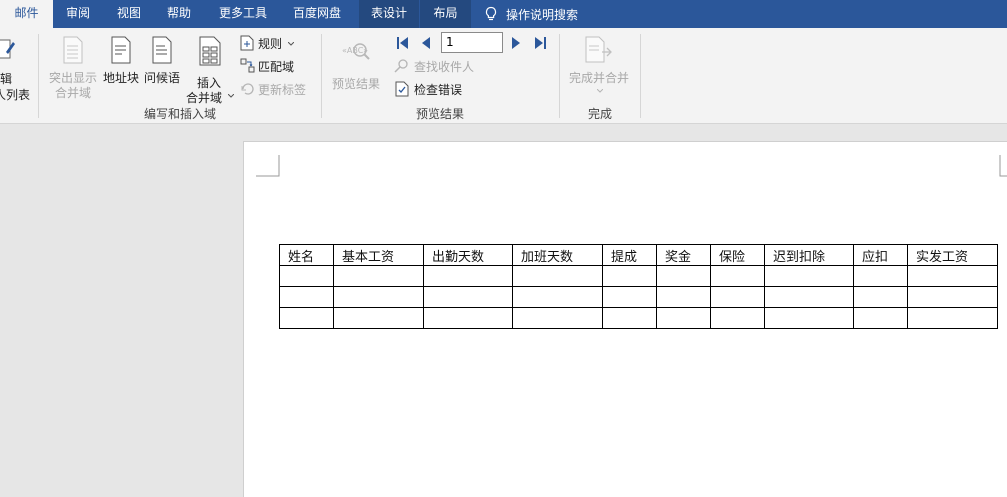 This screenshot has height=497, width=1007. What do you see at coordinates (403, 43) in the screenshot?
I see `first-record-icon` at bounding box center [403, 43].